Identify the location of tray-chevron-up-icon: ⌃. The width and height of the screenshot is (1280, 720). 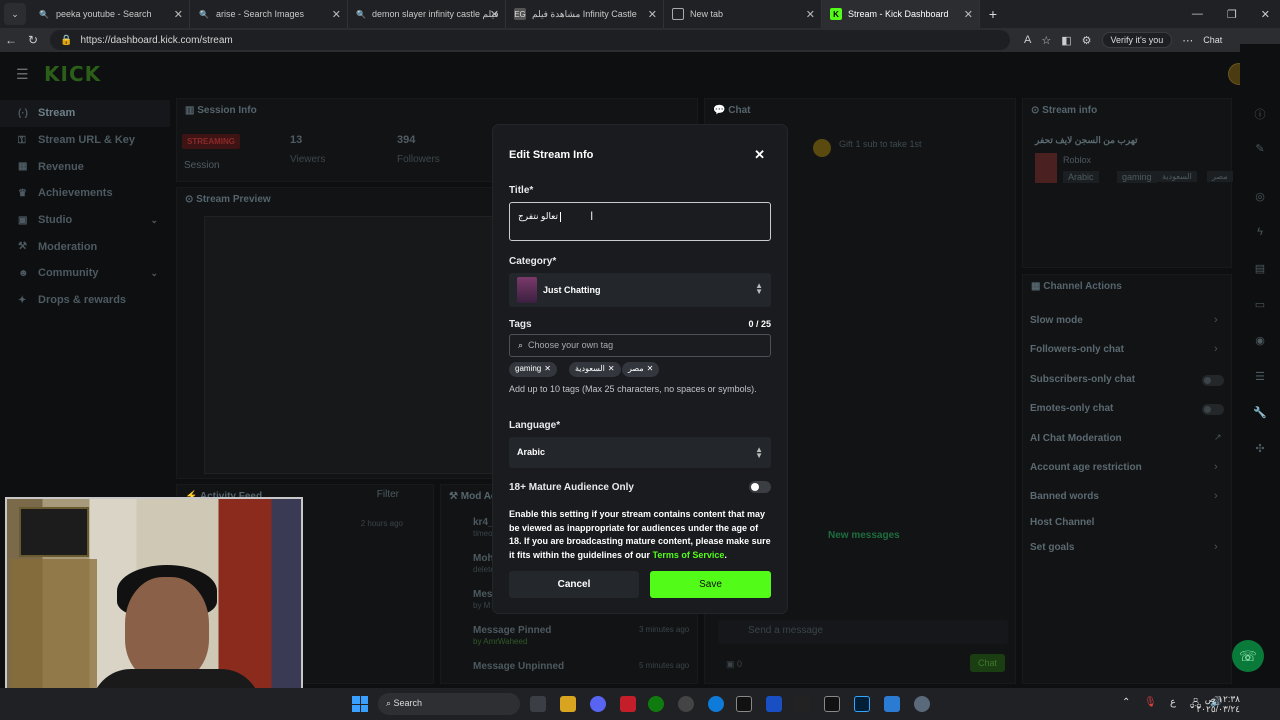
(1126, 702).